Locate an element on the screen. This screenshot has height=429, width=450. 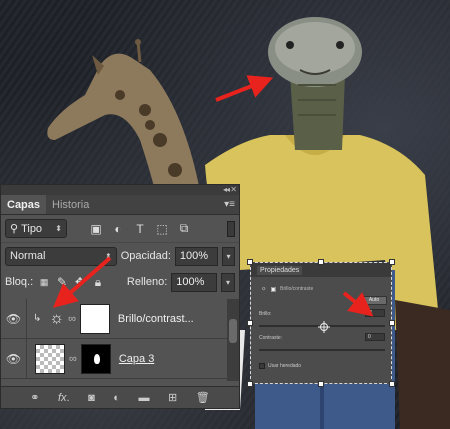
layers-tab-bar: Capas Historia ▾≡ is located at coordinates (120, 205).